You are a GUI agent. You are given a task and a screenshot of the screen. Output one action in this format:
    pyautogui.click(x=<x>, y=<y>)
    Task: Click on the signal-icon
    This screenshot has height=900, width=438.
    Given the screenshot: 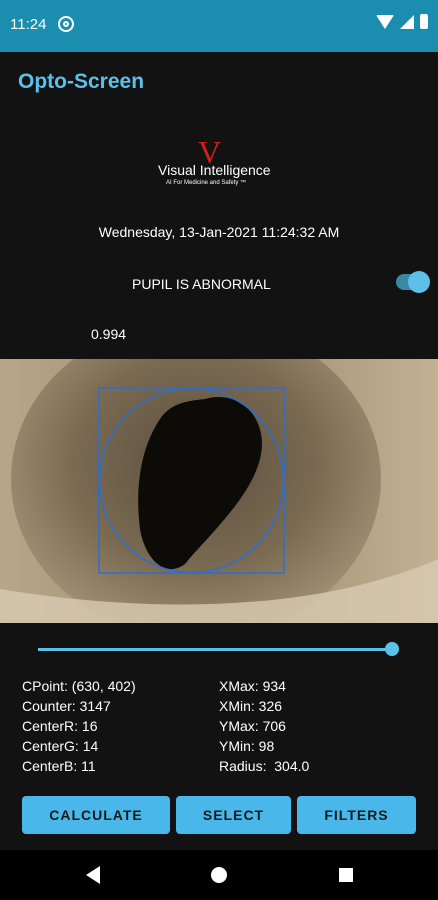 What is the action you would take?
    pyautogui.click(x=407, y=21)
    